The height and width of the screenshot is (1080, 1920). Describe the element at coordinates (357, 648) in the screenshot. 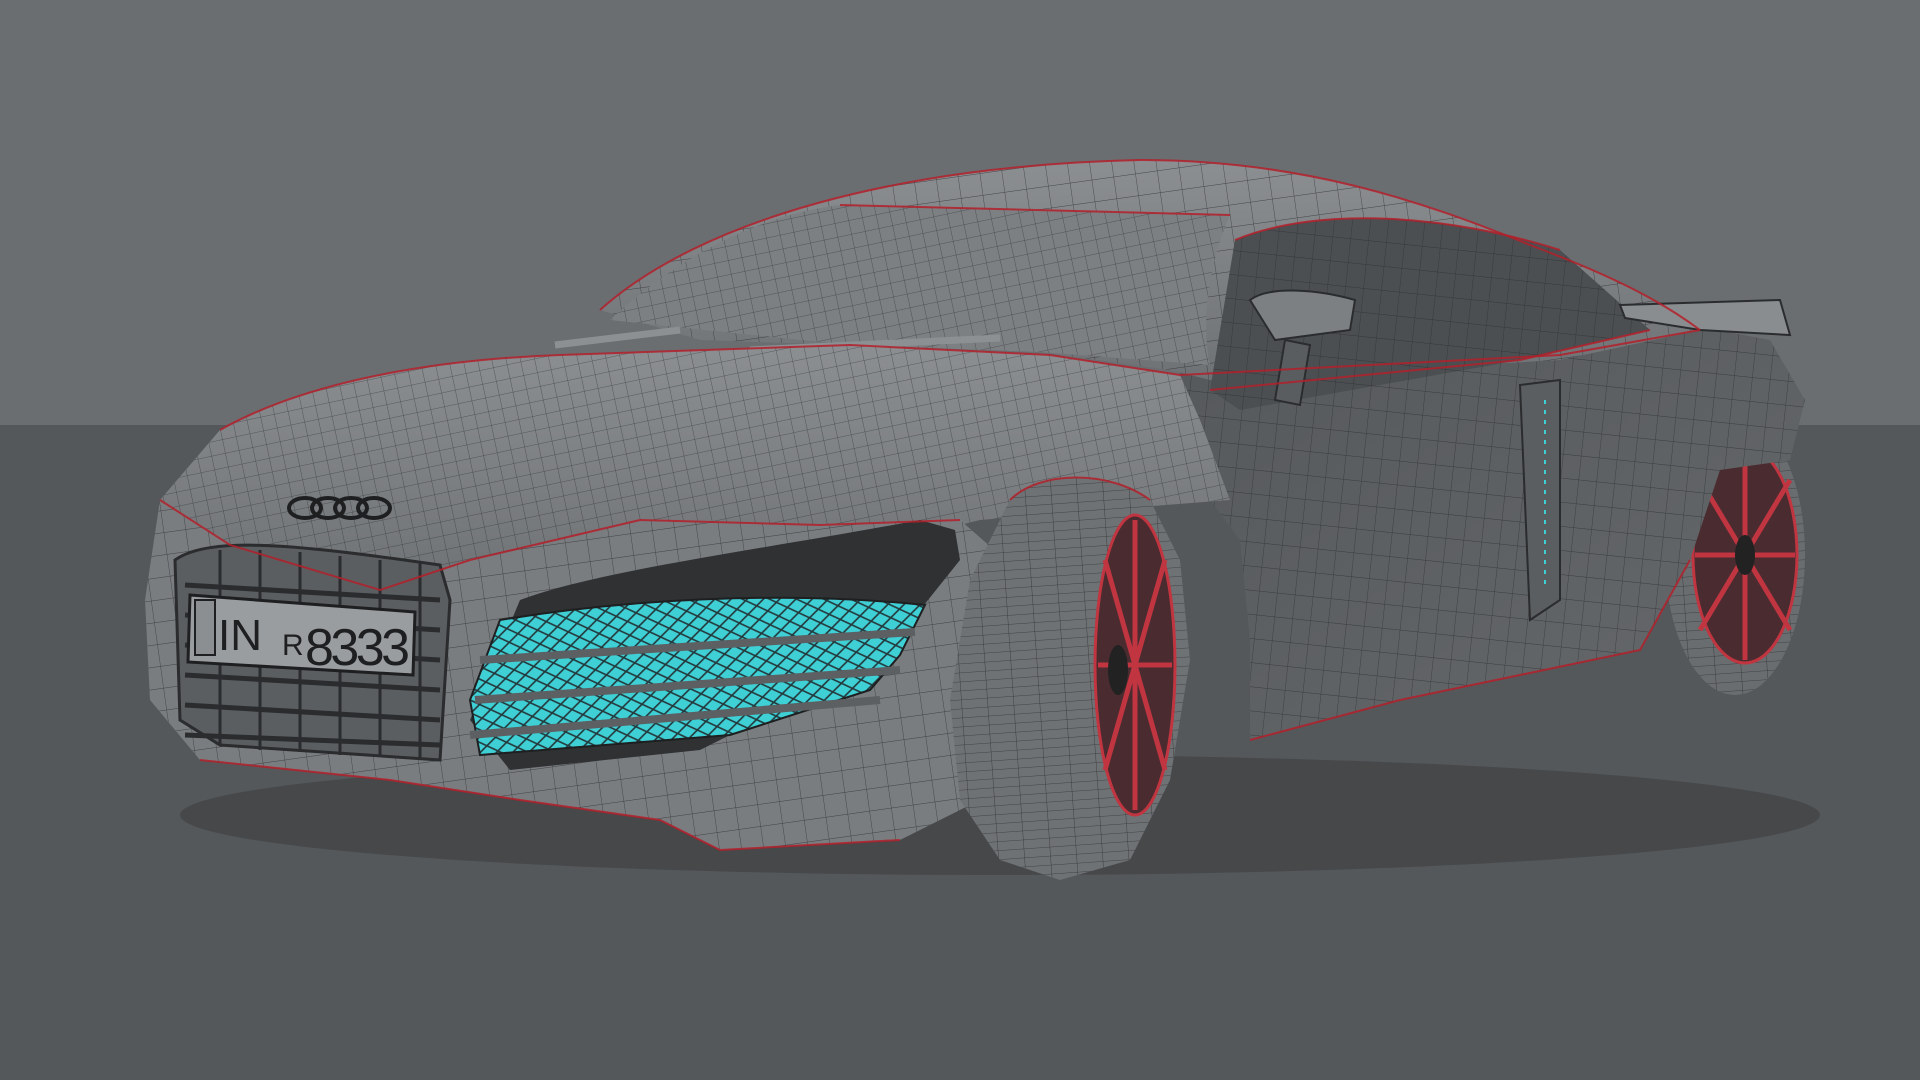

I see `plate-number: 8333` at that location.